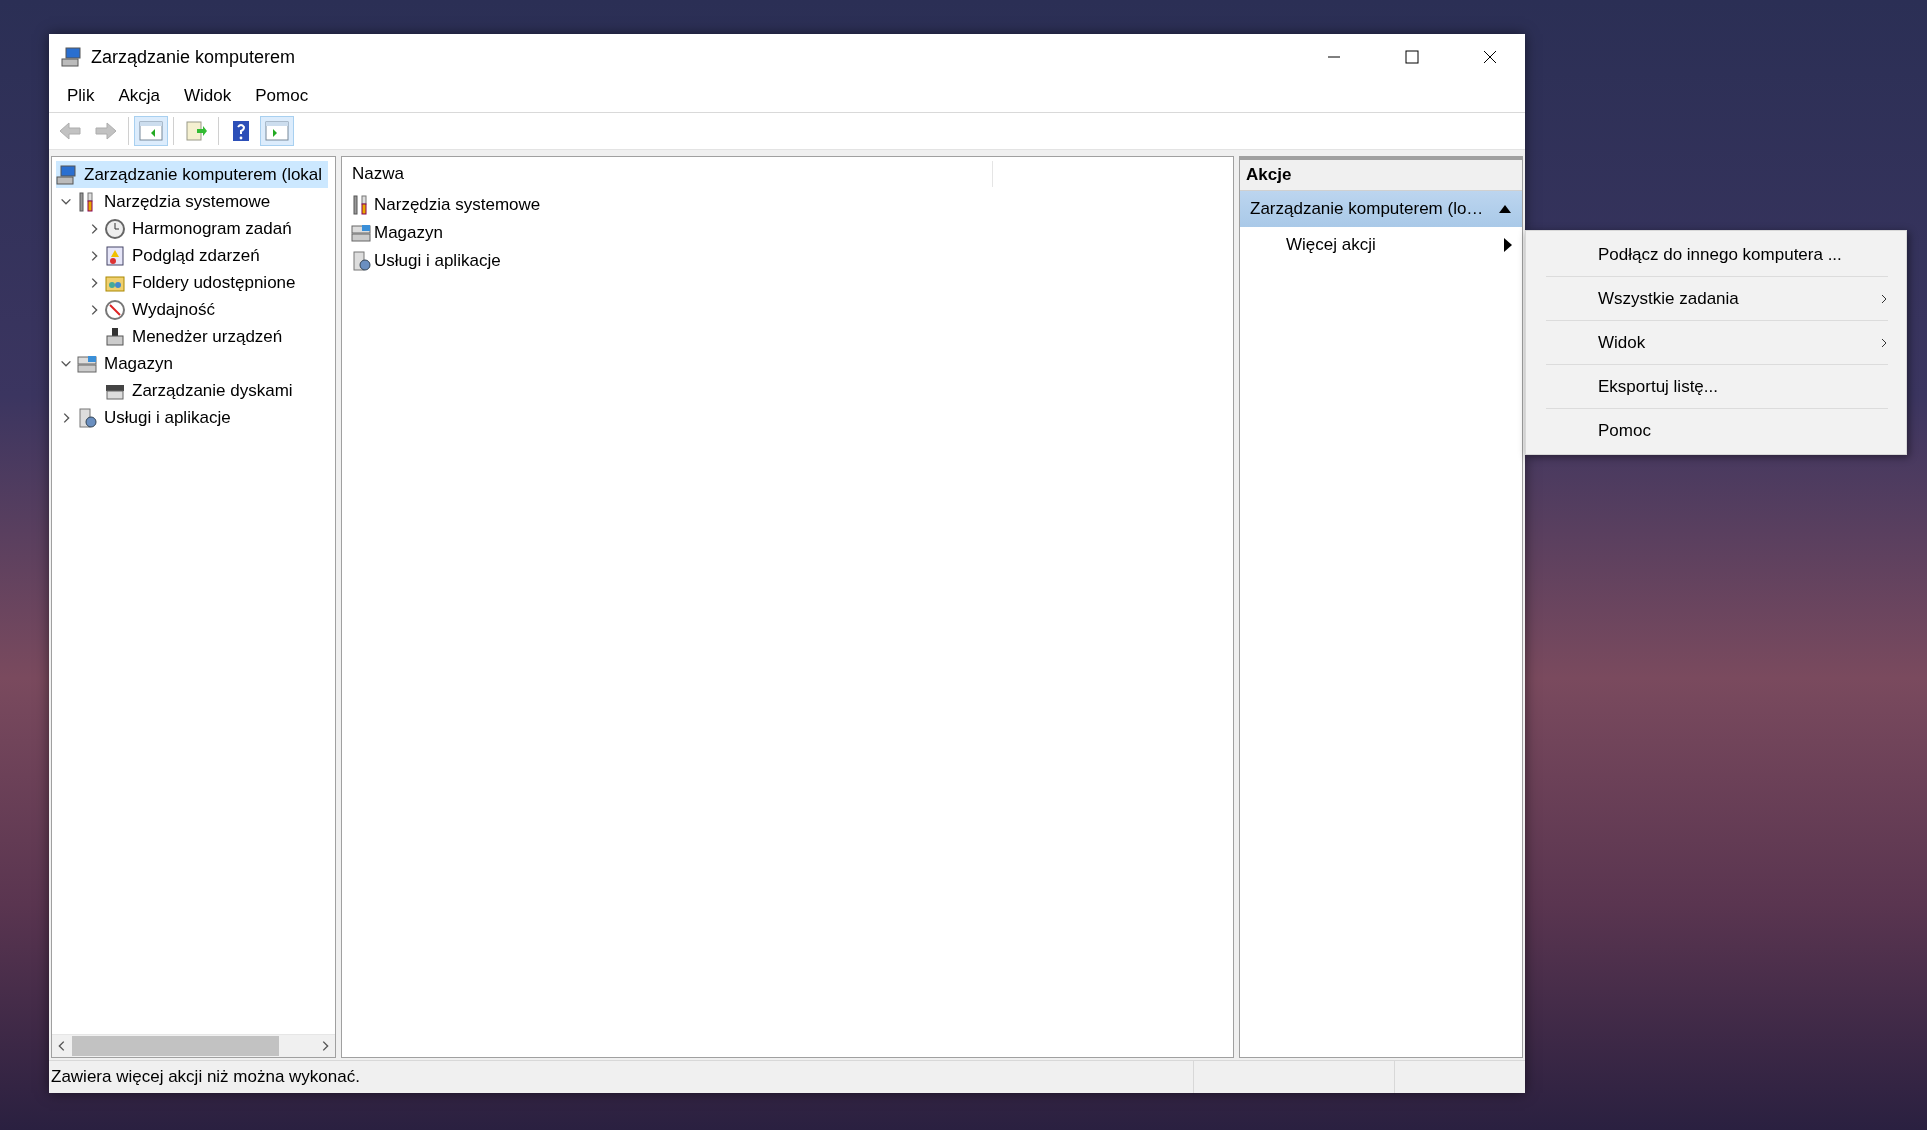 The height and width of the screenshot is (1130, 1927). What do you see at coordinates (106, 131) in the screenshot?
I see `forward-arrow-icon` at bounding box center [106, 131].